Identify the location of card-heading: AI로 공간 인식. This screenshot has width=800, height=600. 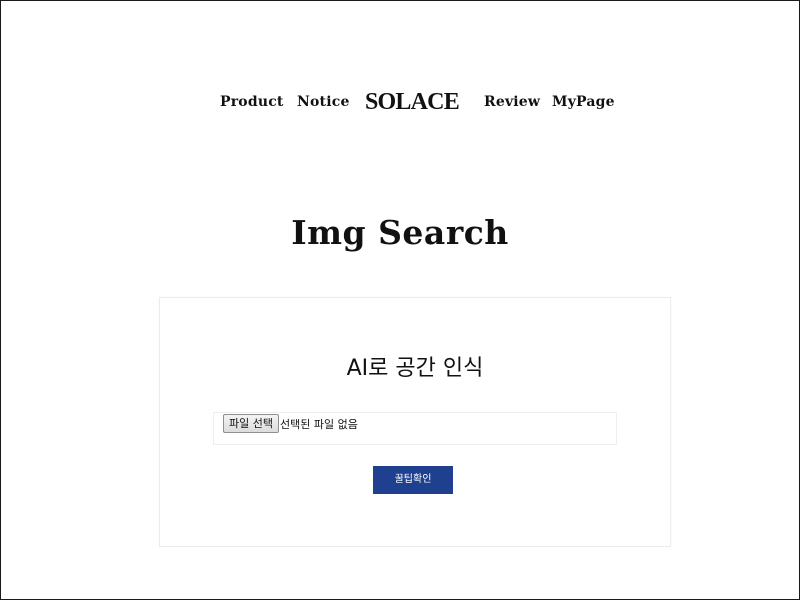
(415, 368).